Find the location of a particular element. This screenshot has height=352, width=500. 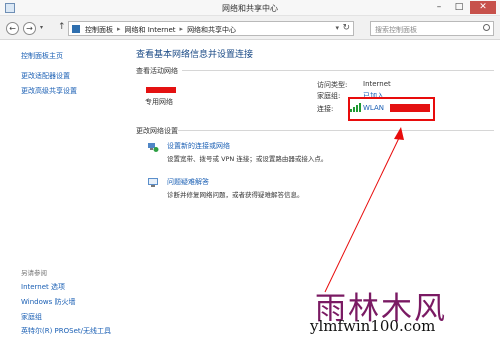

watermark-url: ylmfwin100.com is located at coordinates (373, 326).